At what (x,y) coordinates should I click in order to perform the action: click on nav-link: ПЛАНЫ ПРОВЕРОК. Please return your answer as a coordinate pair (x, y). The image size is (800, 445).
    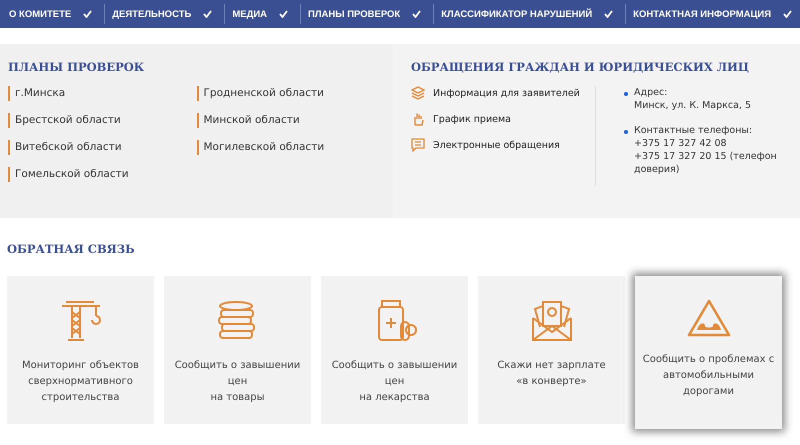
    Looking at the image, I should click on (354, 14).